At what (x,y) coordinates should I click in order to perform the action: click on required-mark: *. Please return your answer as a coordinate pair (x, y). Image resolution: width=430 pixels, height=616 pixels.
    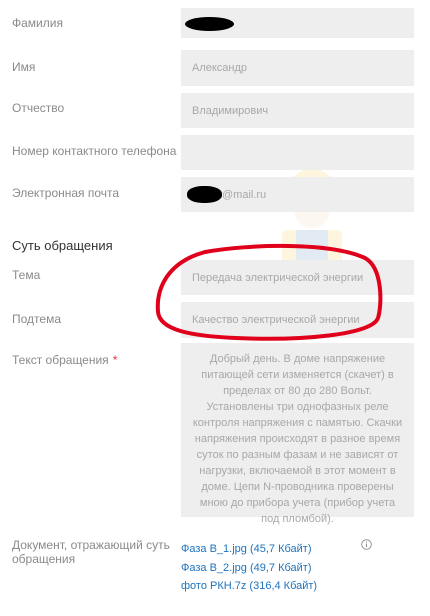
    Looking at the image, I should click on (115, 360).